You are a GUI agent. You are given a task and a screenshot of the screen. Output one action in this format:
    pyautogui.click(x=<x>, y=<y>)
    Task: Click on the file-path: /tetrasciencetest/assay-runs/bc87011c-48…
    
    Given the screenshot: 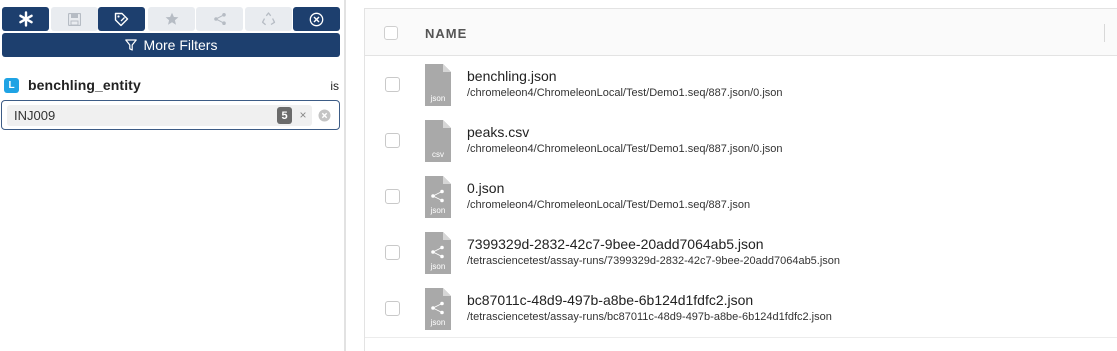 What is the action you would take?
    pyautogui.click(x=649, y=317)
    